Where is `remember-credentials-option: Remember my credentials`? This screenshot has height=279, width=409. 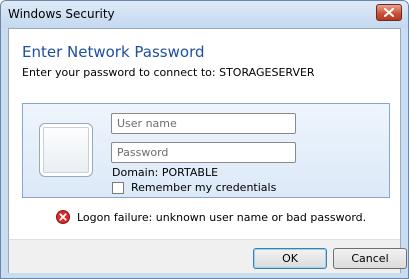
remember-credentials-option: Remember my credentials is located at coordinates (194, 187).